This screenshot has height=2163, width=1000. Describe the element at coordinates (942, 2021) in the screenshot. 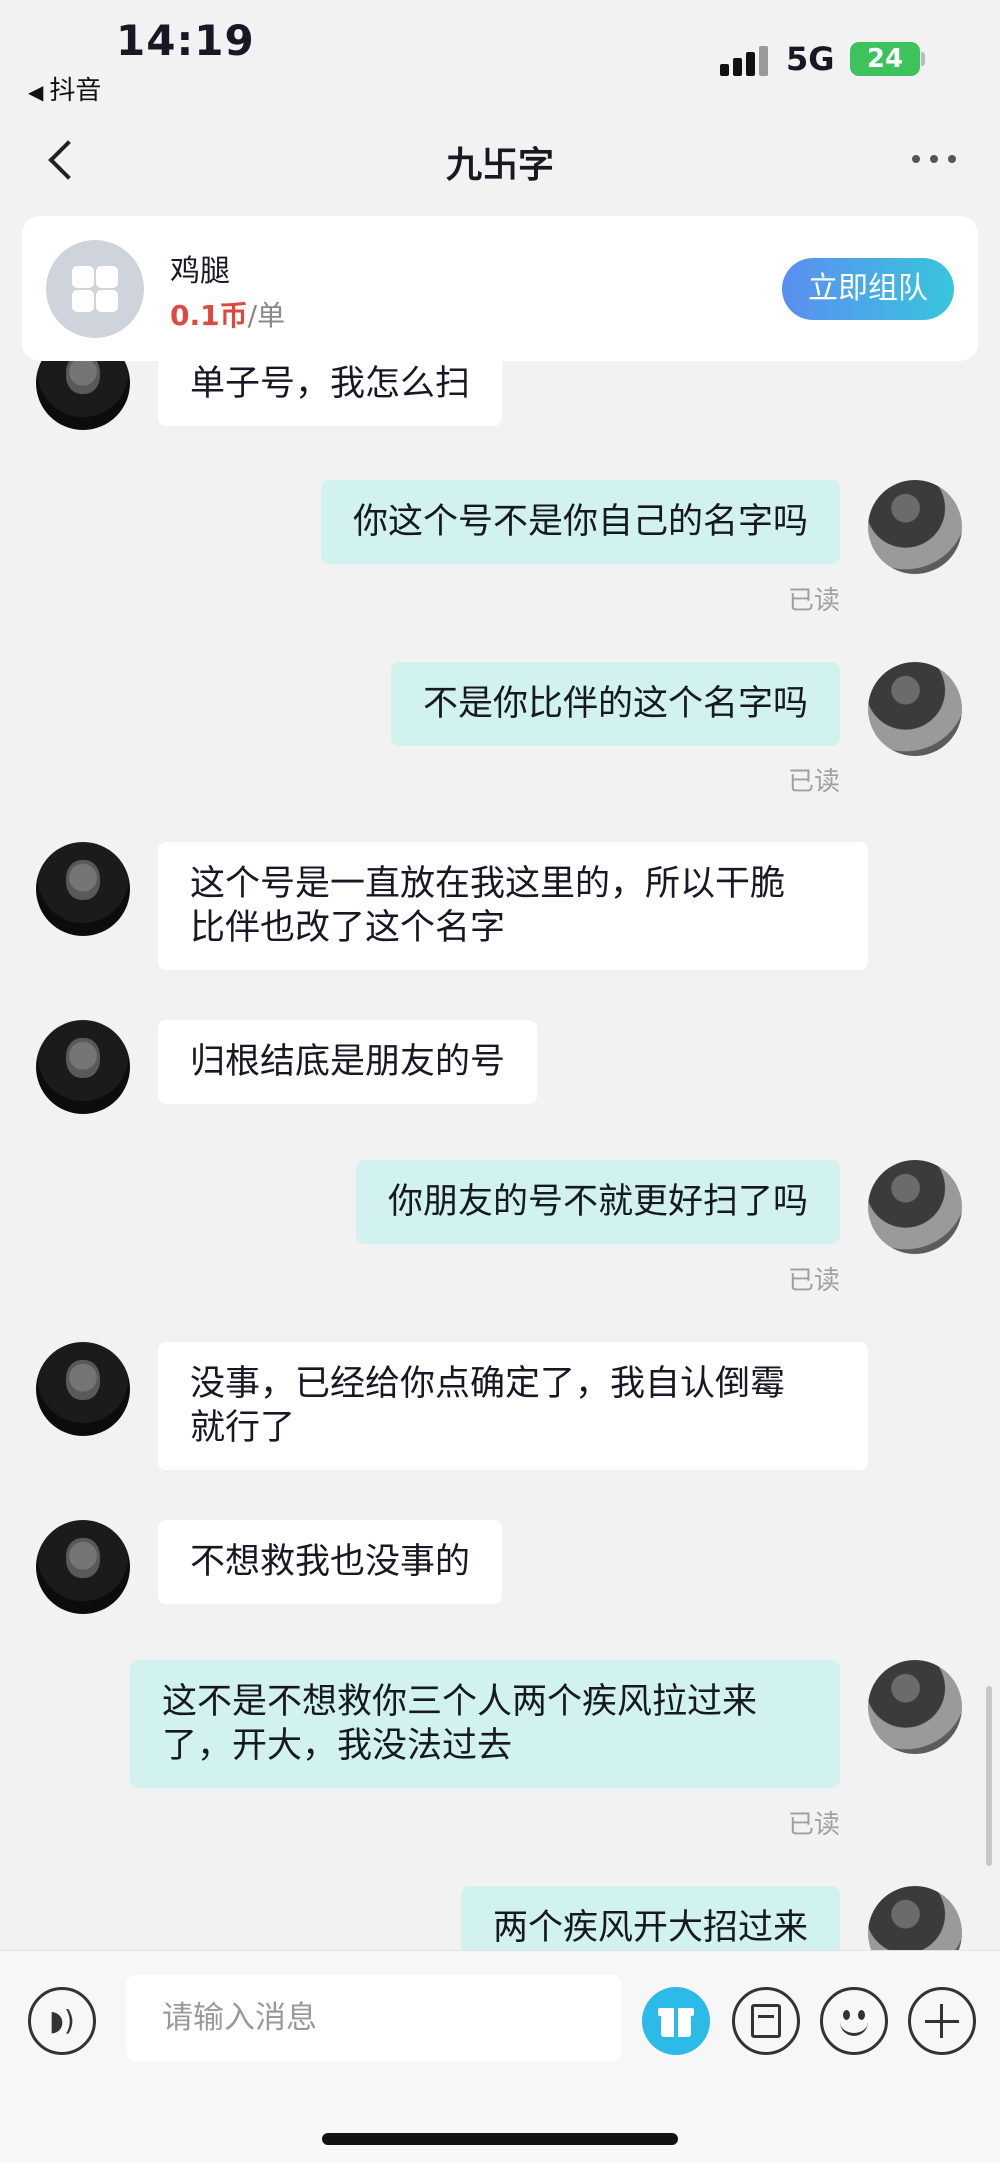

I see `plus-icon` at that location.